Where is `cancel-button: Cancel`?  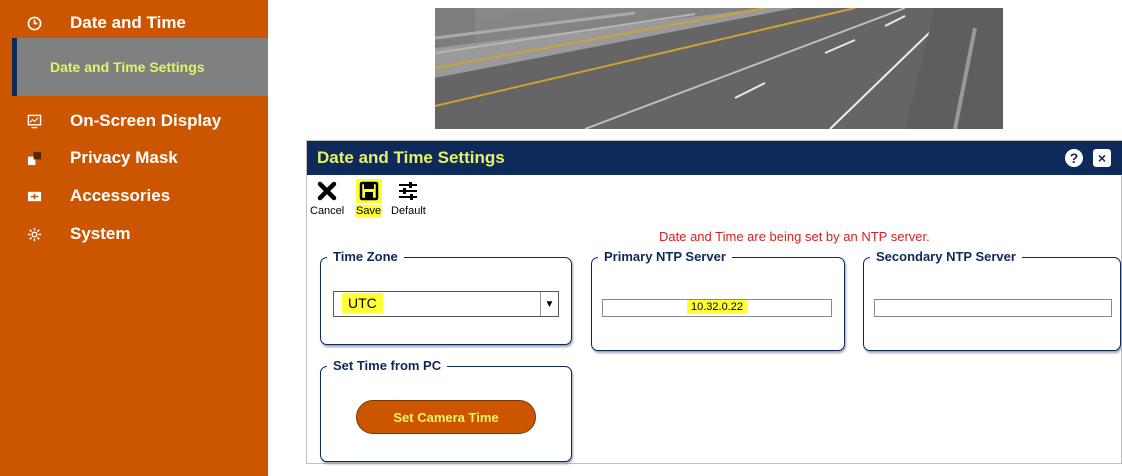
cancel-button: Cancel is located at coordinates (327, 198).